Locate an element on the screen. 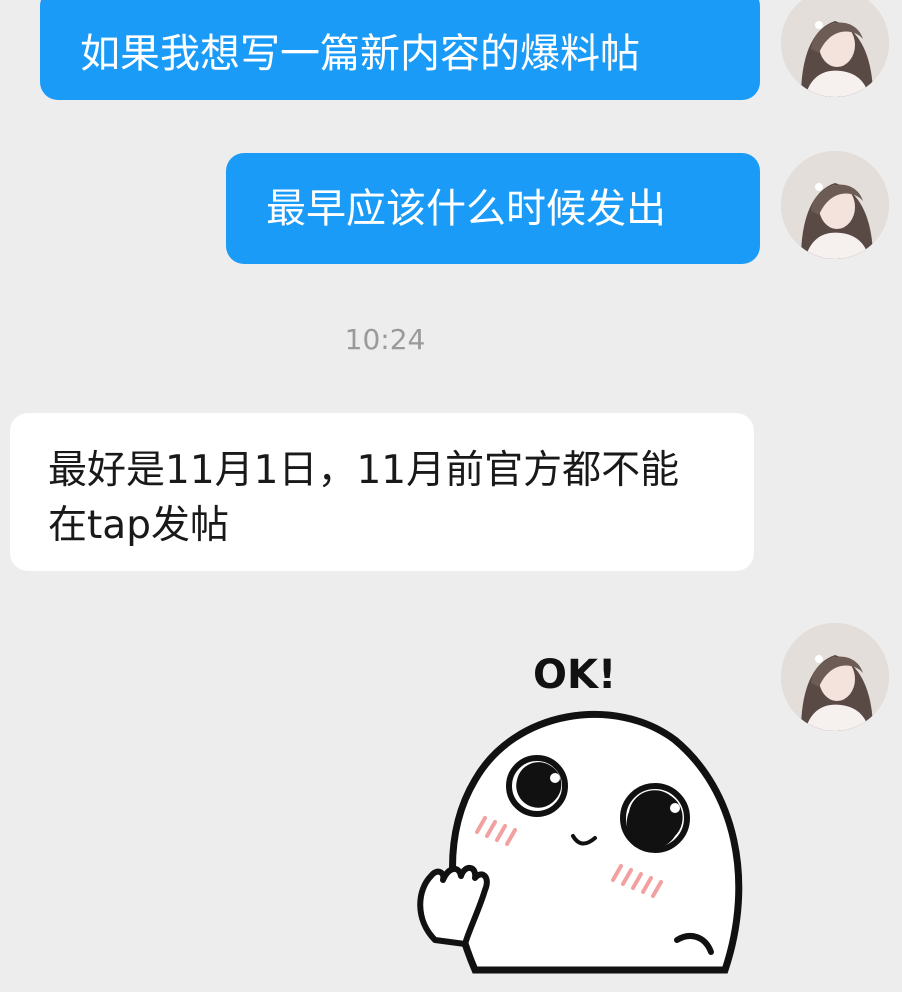 Image resolution: width=902 pixels, height=992 pixels. outgoing-message-bubble: 最早应该什么时候发出 is located at coordinates (493, 208).